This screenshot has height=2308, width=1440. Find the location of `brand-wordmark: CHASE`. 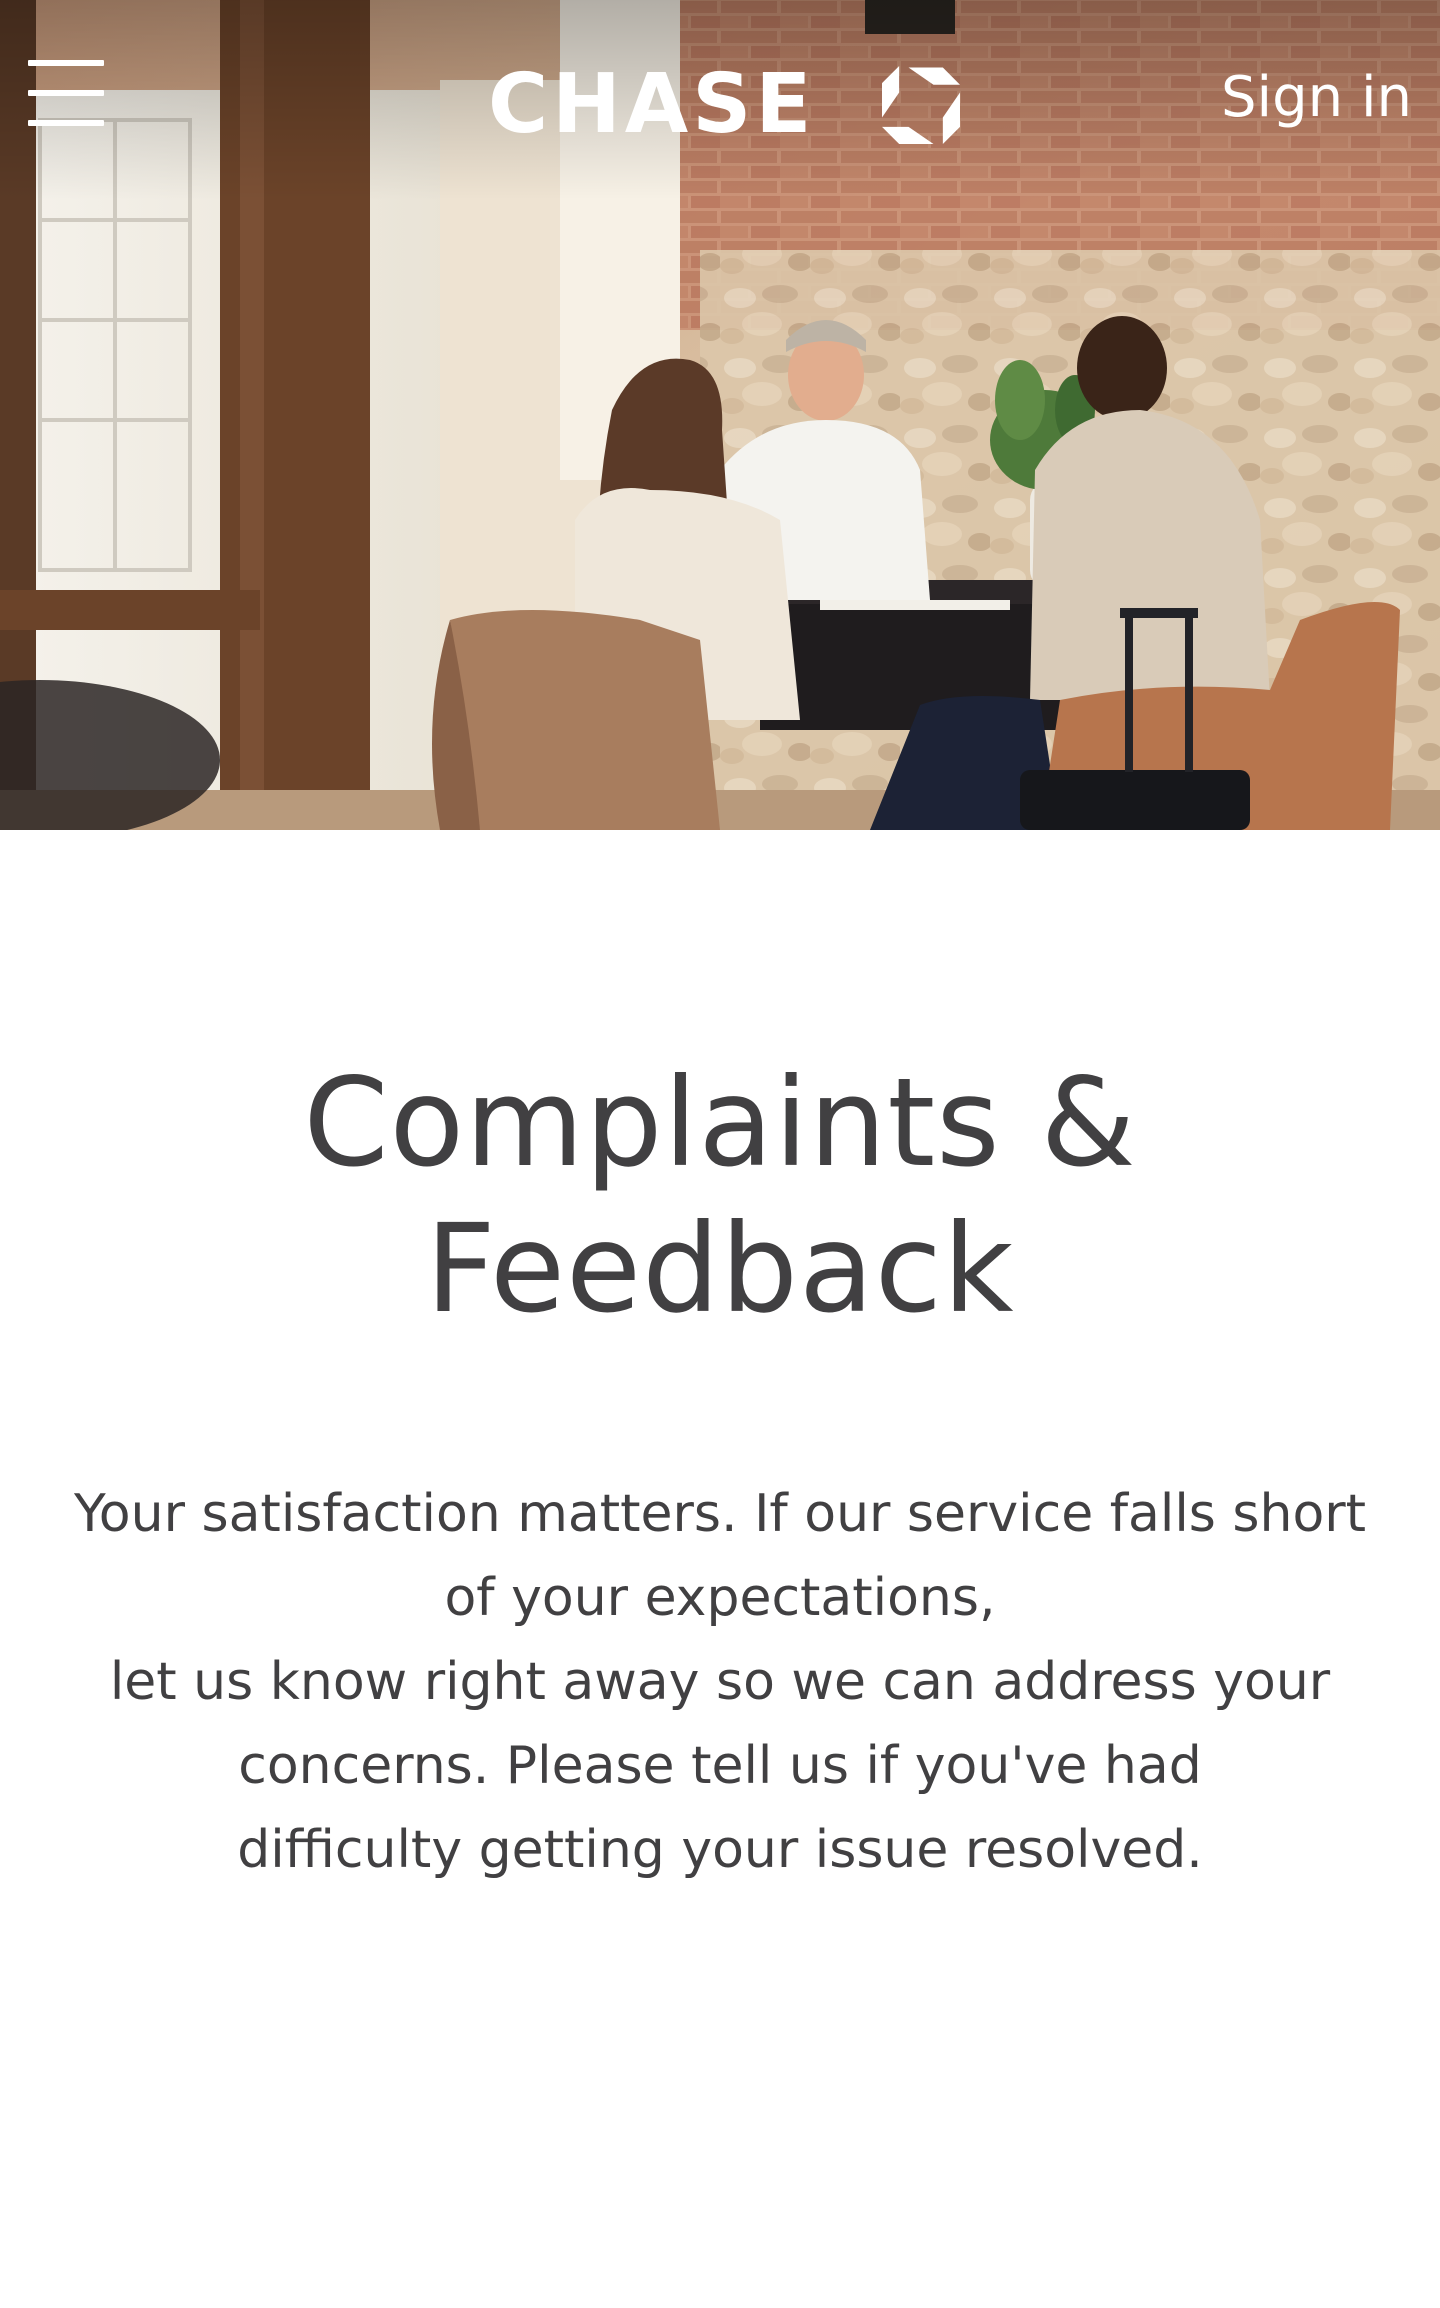

brand-wordmark: CHASE is located at coordinates (652, 104).